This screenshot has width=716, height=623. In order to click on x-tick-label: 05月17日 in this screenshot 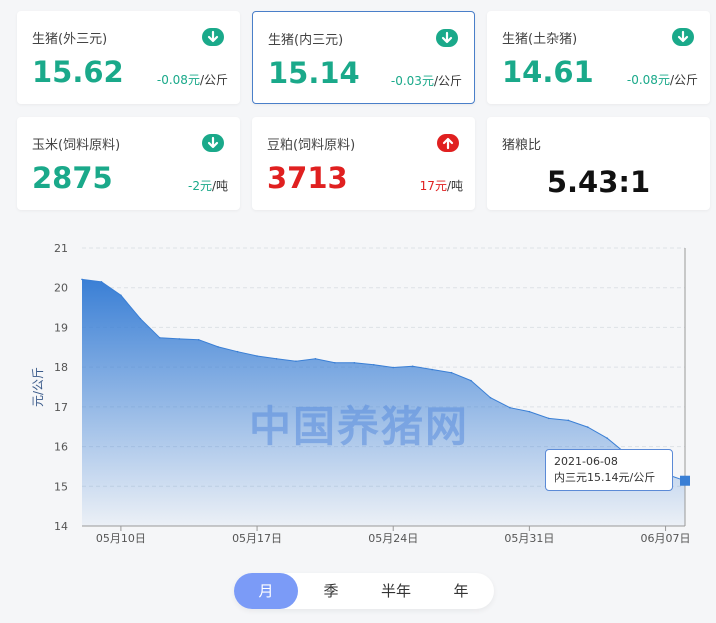, I will do `click(257, 538)`.